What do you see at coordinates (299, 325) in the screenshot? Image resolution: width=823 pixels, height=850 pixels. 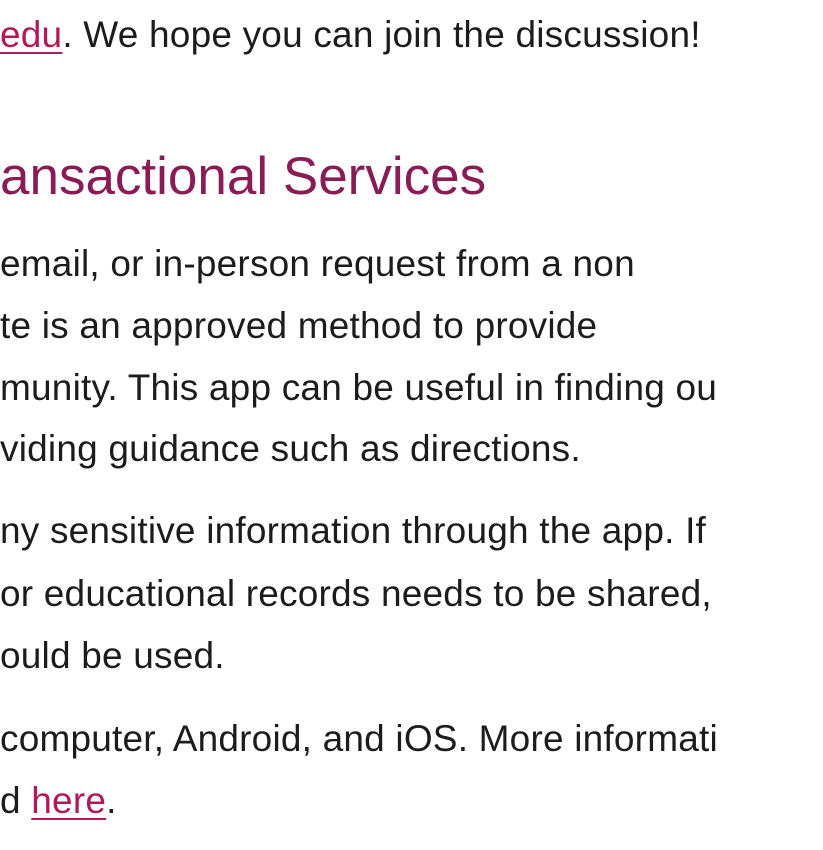 I see `paragraph1-line2: te is an approved method to provide` at bounding box center [299, 325].